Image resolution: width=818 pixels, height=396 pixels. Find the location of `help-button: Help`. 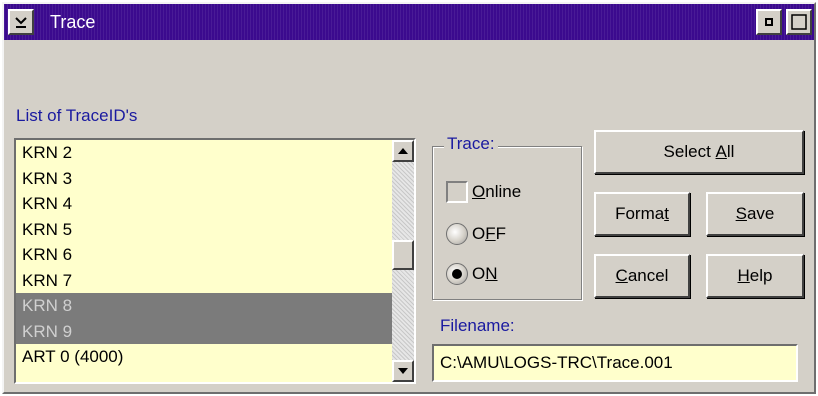

help-button: Help is located at coordinates (755, 276).